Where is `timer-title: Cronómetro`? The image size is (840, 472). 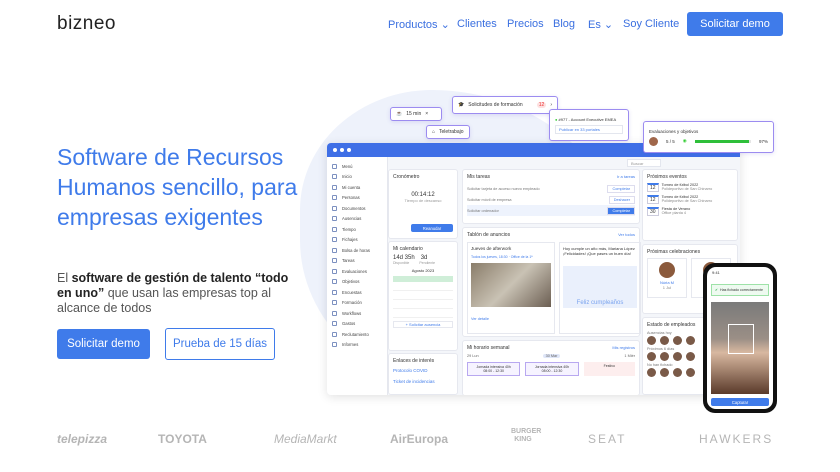 timer-title: Cronómetro is located at coordinates (406, 177).